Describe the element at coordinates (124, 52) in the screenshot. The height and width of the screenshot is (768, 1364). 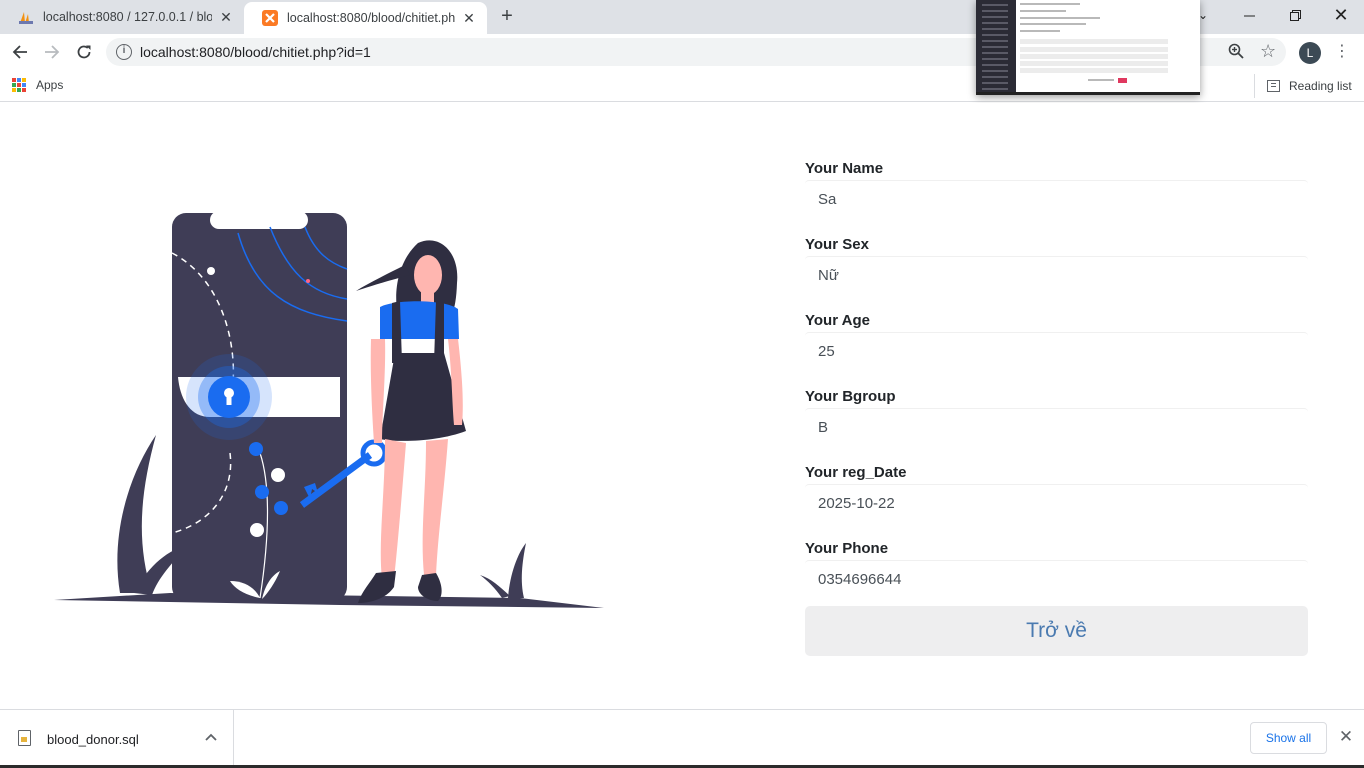
I see `site-info-icon: i` at that location.